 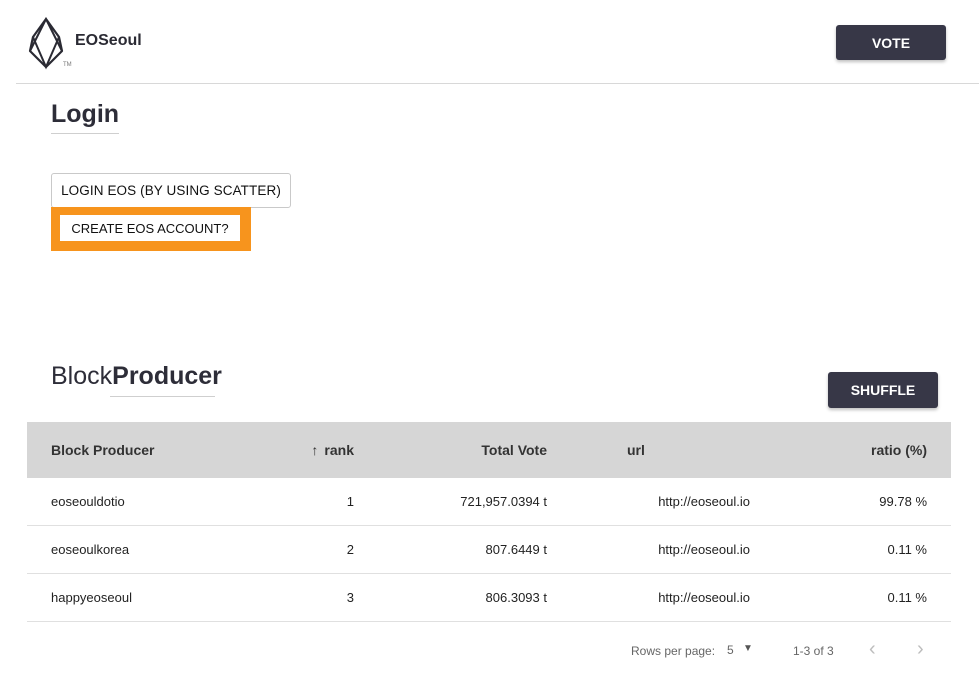 I want to click on table-pagination: Rows per page: 5 ▼ 1-3 of 3 ‹ ›, so click(x=489, y=650).